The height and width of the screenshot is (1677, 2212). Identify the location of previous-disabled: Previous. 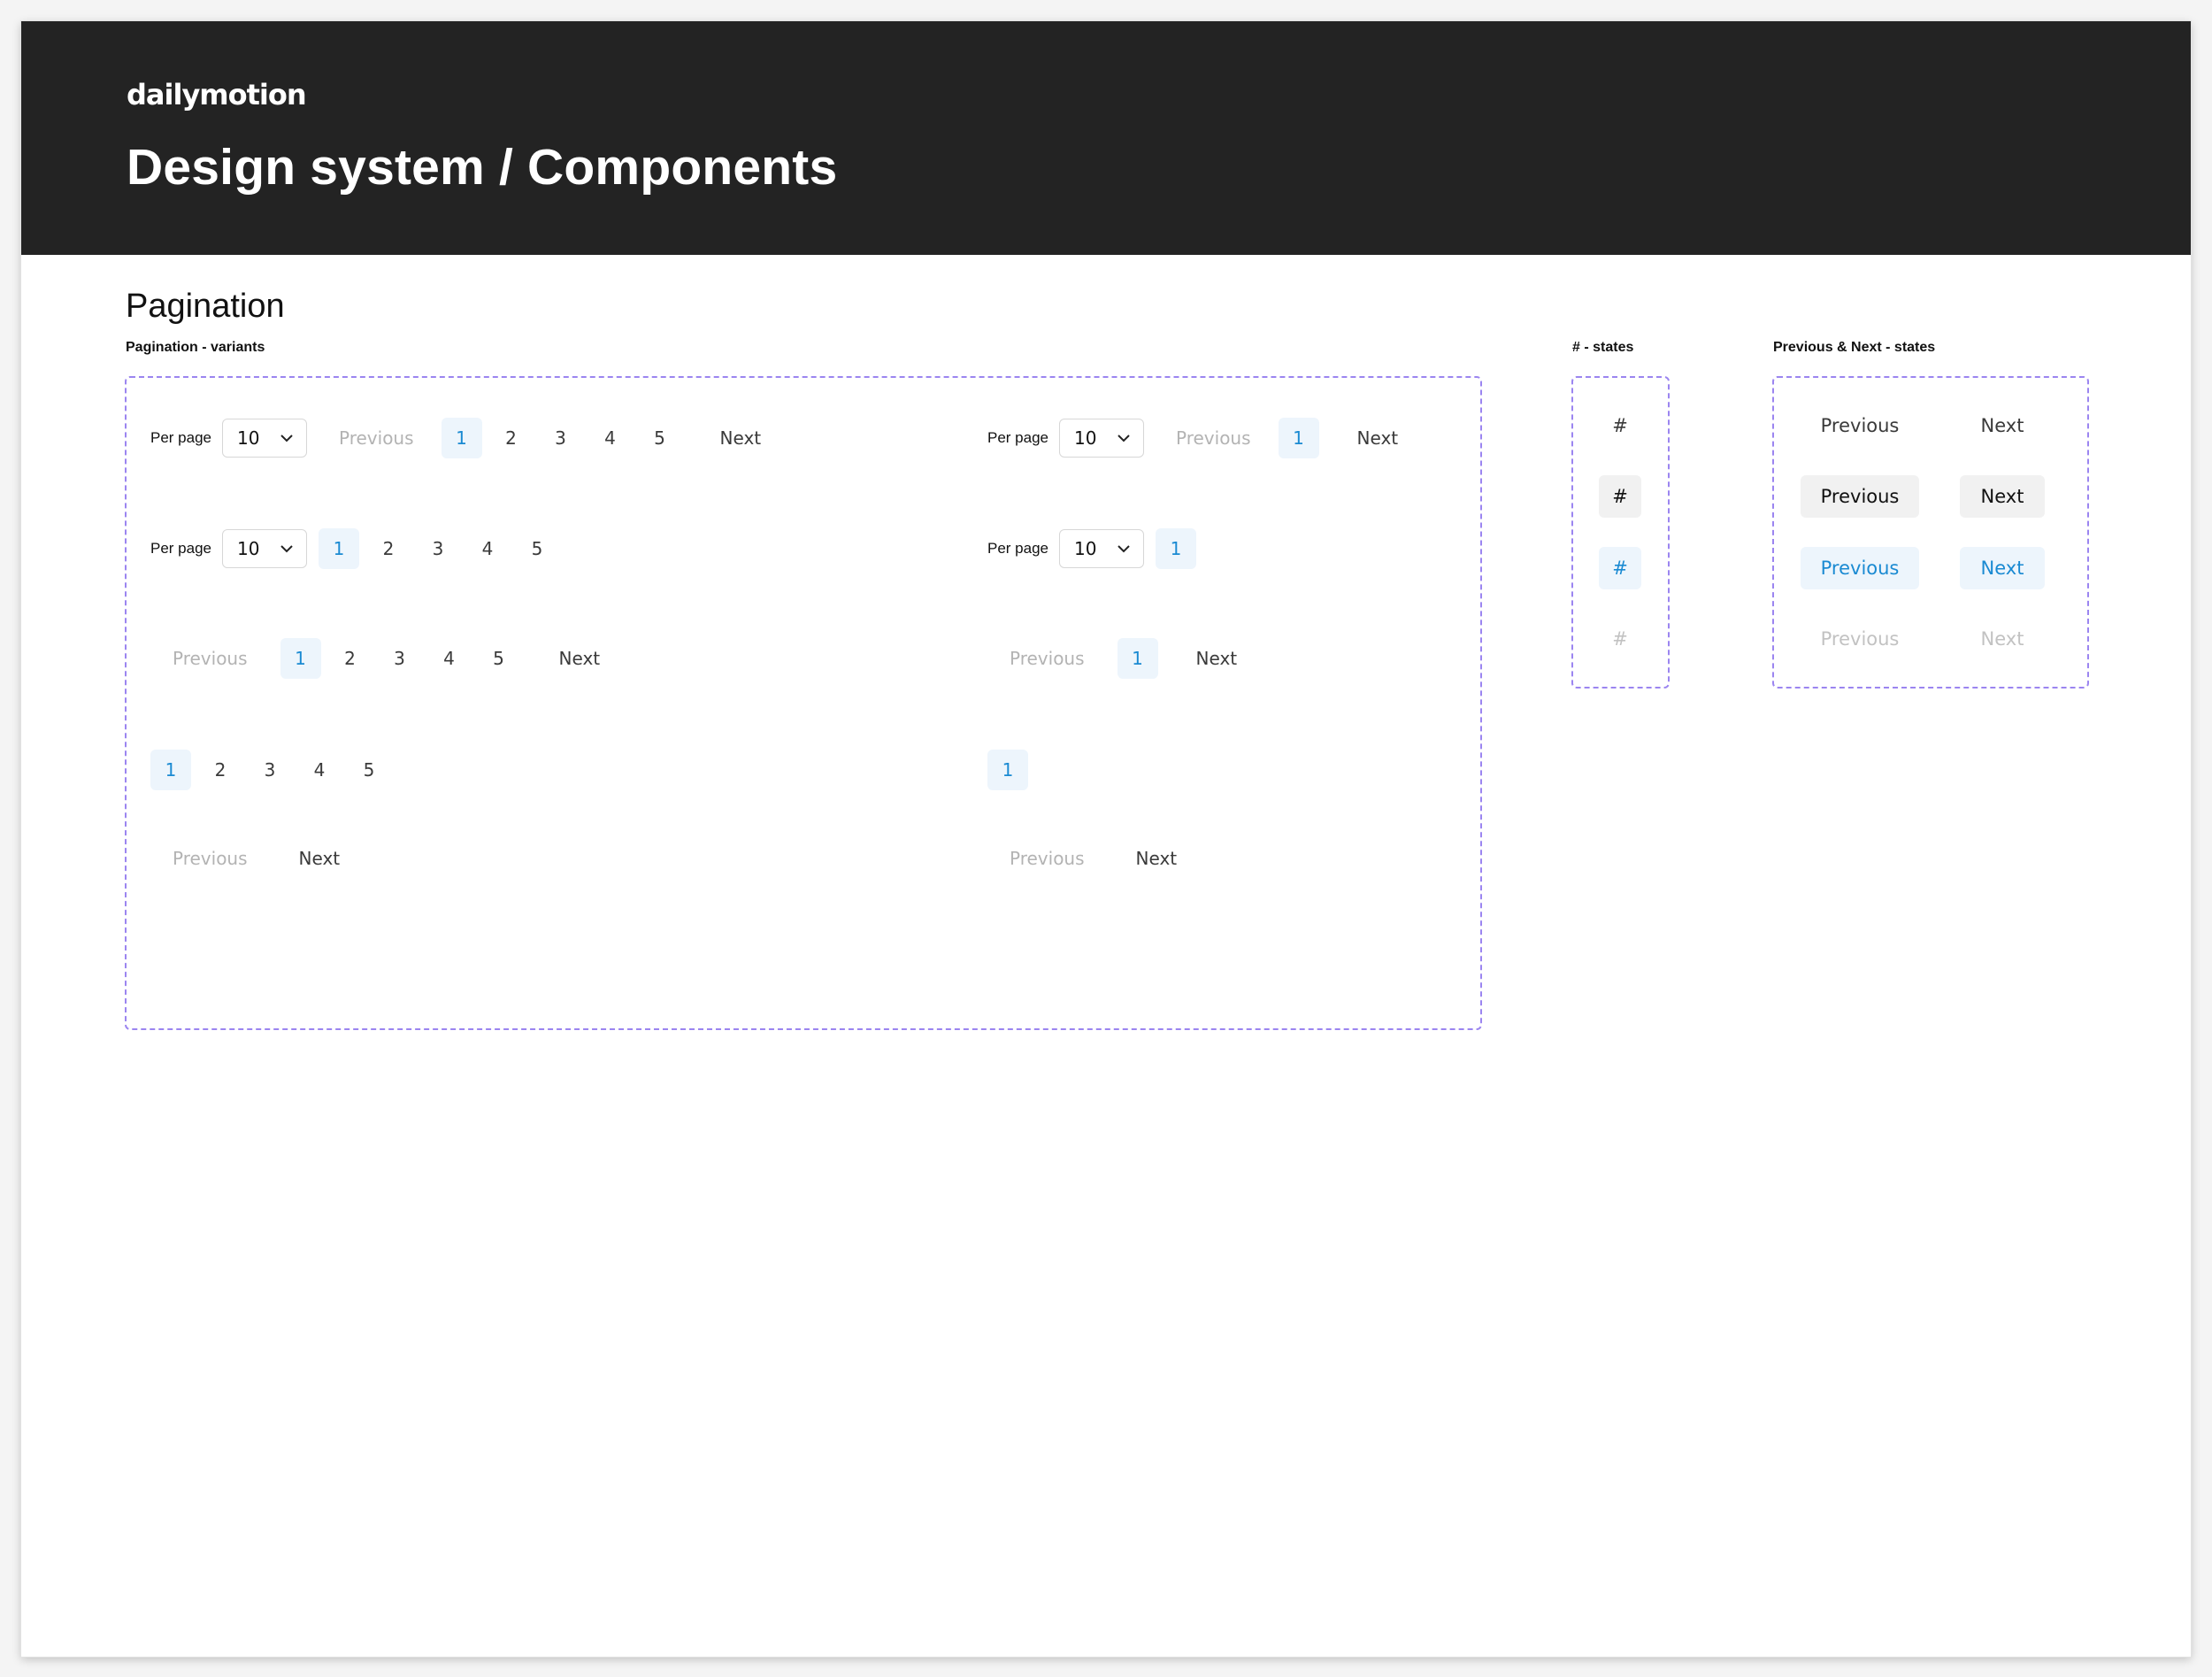
(1860, 639).